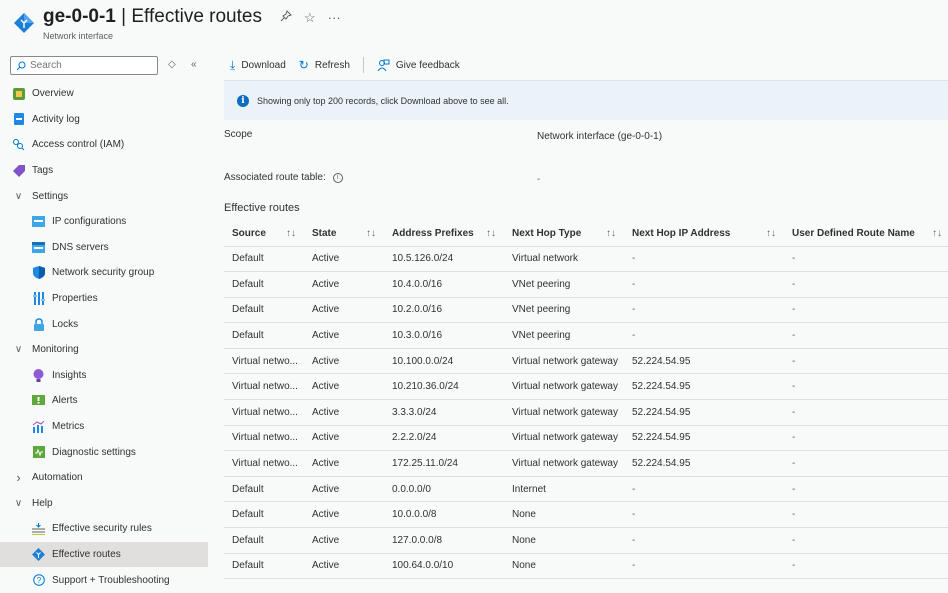 This screenshot has height=593, width=948. What do you see at coordinates (564, 310) in the screenshot?
I see `cell-next-hop-type: VNet peering` at bounding box center [564, 310].